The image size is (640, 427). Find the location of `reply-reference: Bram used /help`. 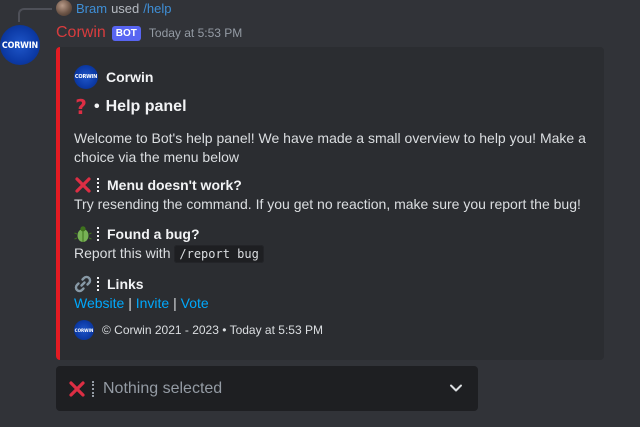

reply-reference: Bram used /help is located at coordinates (113, 8).